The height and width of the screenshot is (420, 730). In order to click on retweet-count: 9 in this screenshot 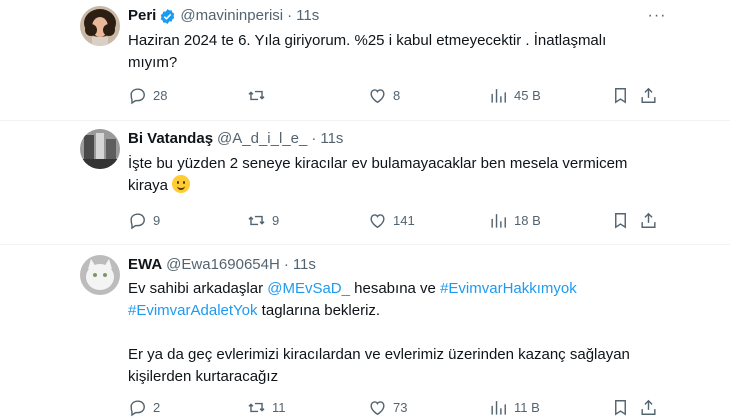, I will do `click(276, 220)`.